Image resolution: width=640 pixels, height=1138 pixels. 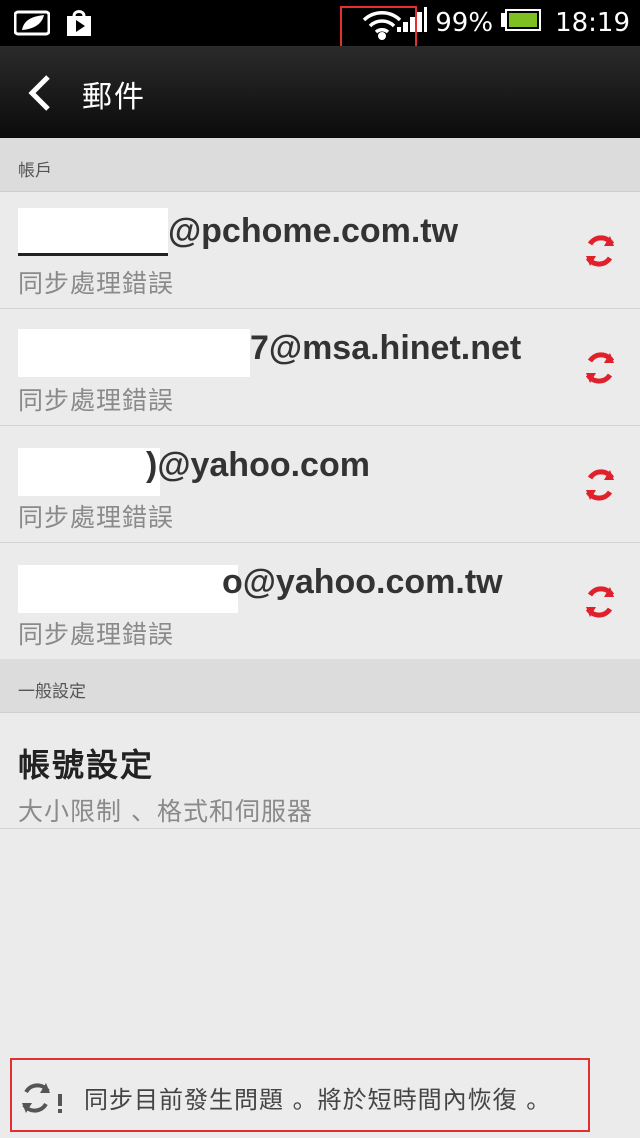 I want to click on account-row: )@yahoo.com 同步處理錯誤, so click(x=320, y=484).